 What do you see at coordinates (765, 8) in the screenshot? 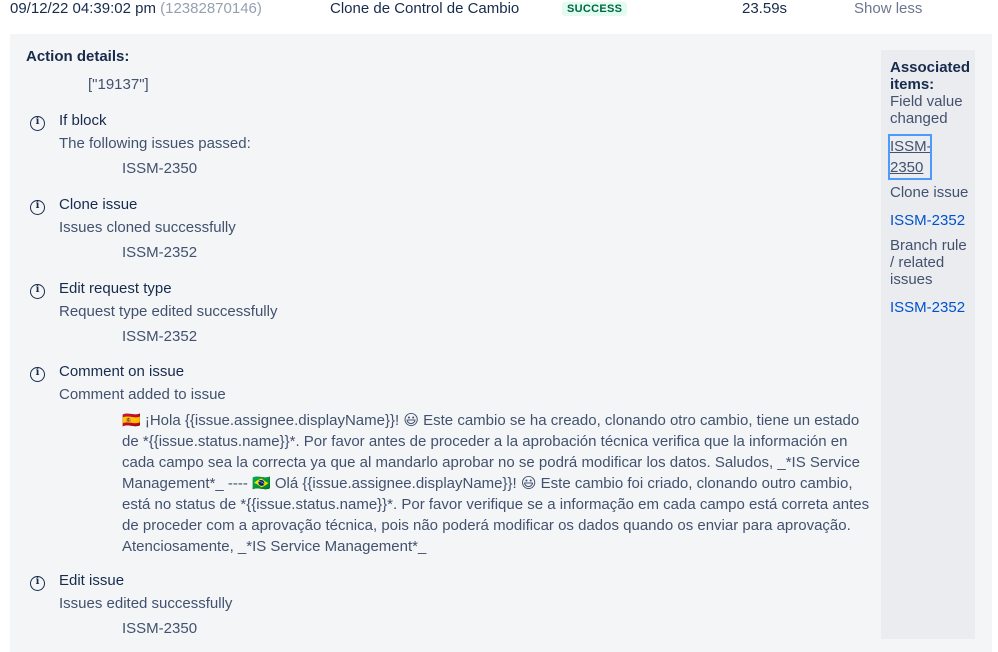
I see `duration: 23.59s` at bounding box center [765, 8].